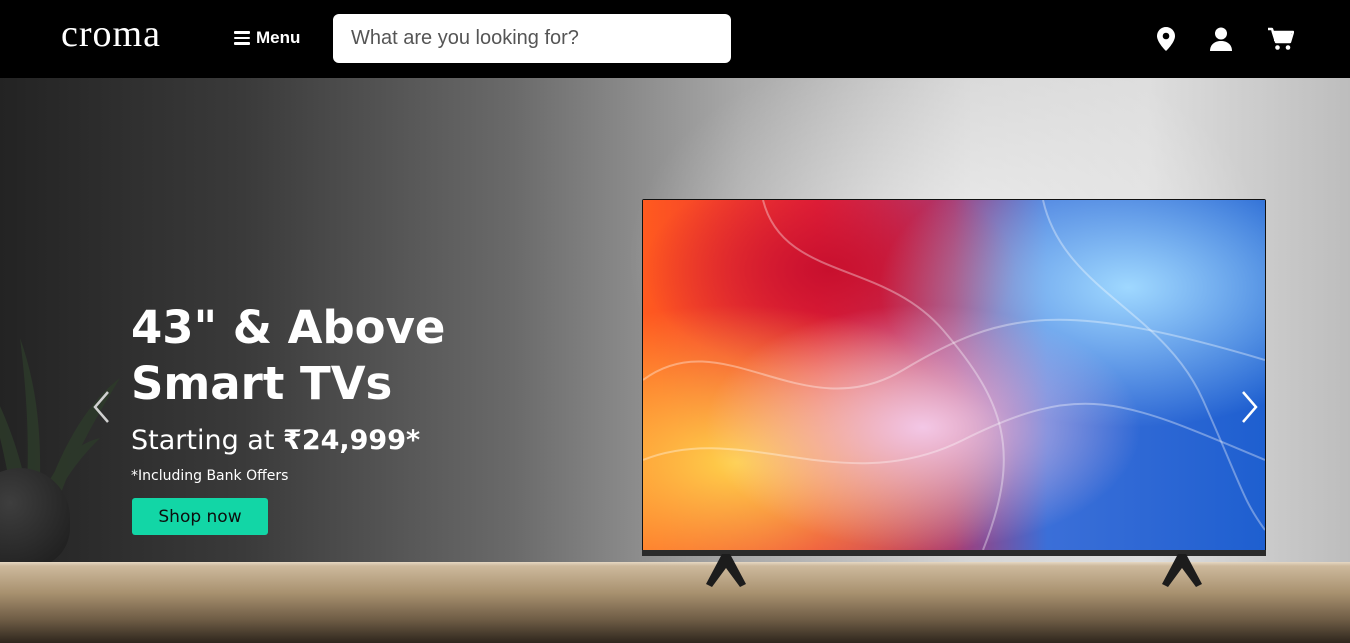 The height and width of the screenshot is (643, 1350). I want to click on menu-button: Menu, so click(267, 38).